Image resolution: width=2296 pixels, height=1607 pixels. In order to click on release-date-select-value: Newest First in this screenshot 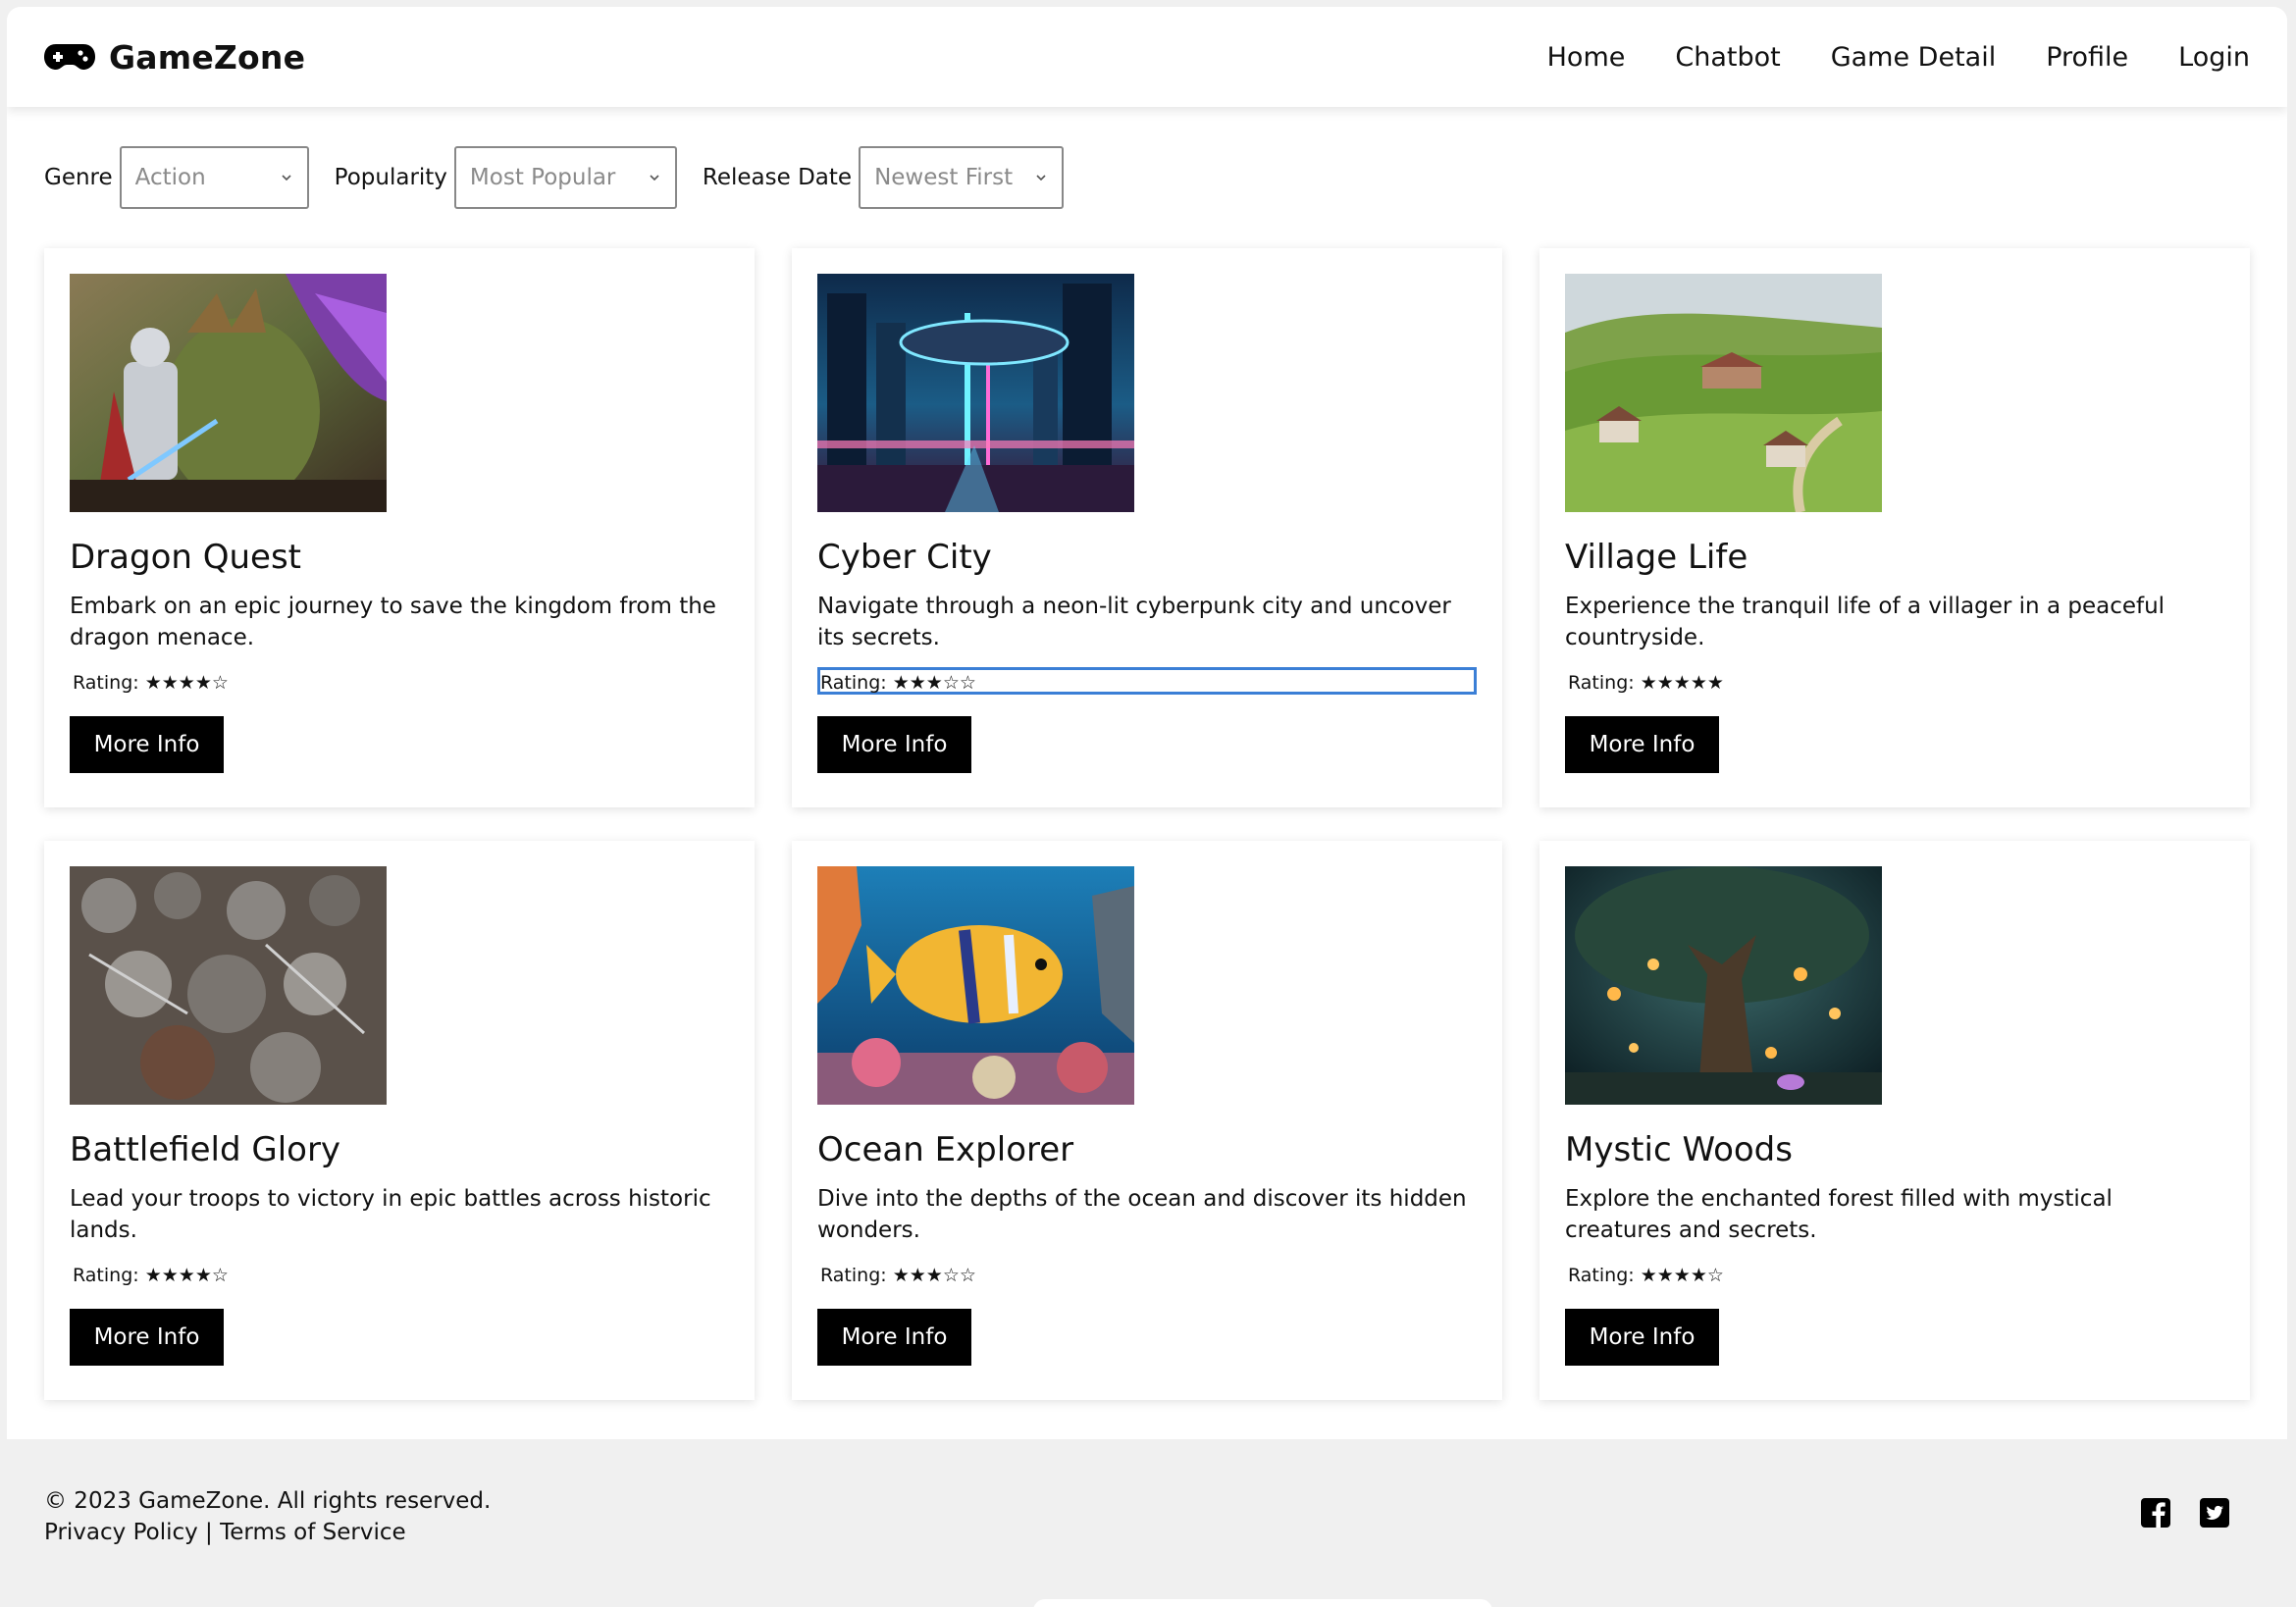, I will do `click(944, 177)`.